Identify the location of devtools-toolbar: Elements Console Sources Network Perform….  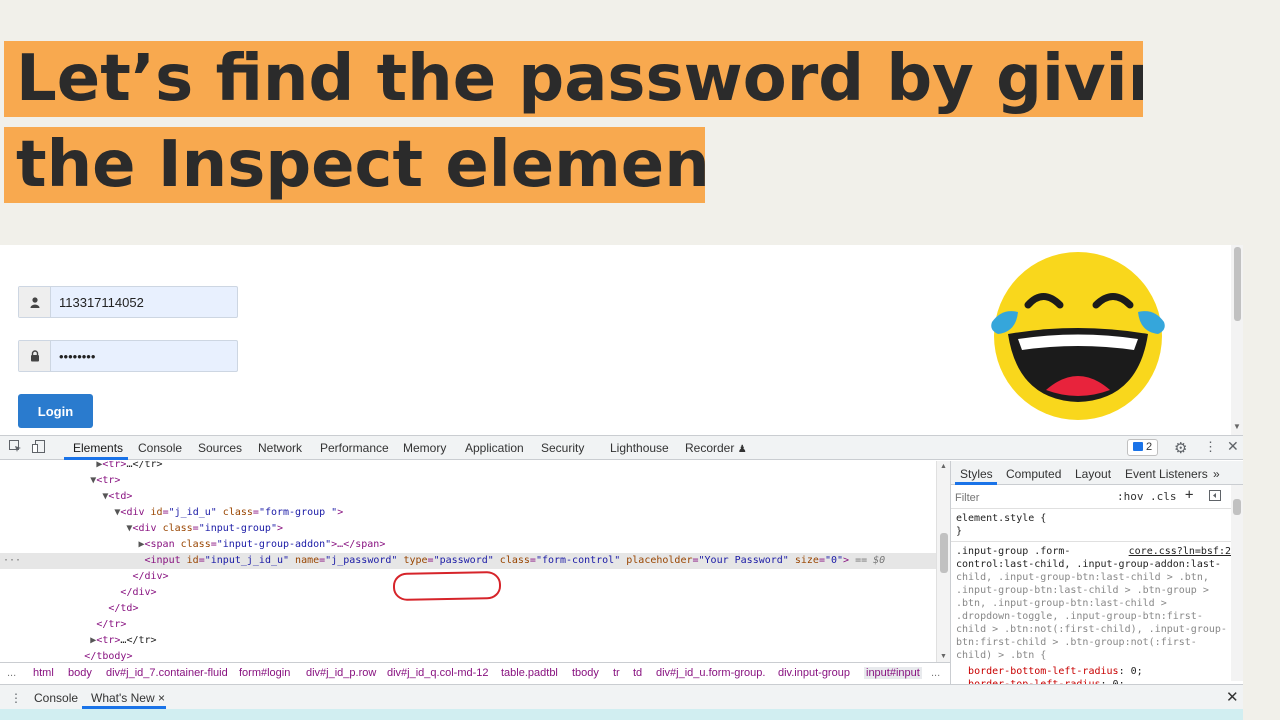
(621, 448).